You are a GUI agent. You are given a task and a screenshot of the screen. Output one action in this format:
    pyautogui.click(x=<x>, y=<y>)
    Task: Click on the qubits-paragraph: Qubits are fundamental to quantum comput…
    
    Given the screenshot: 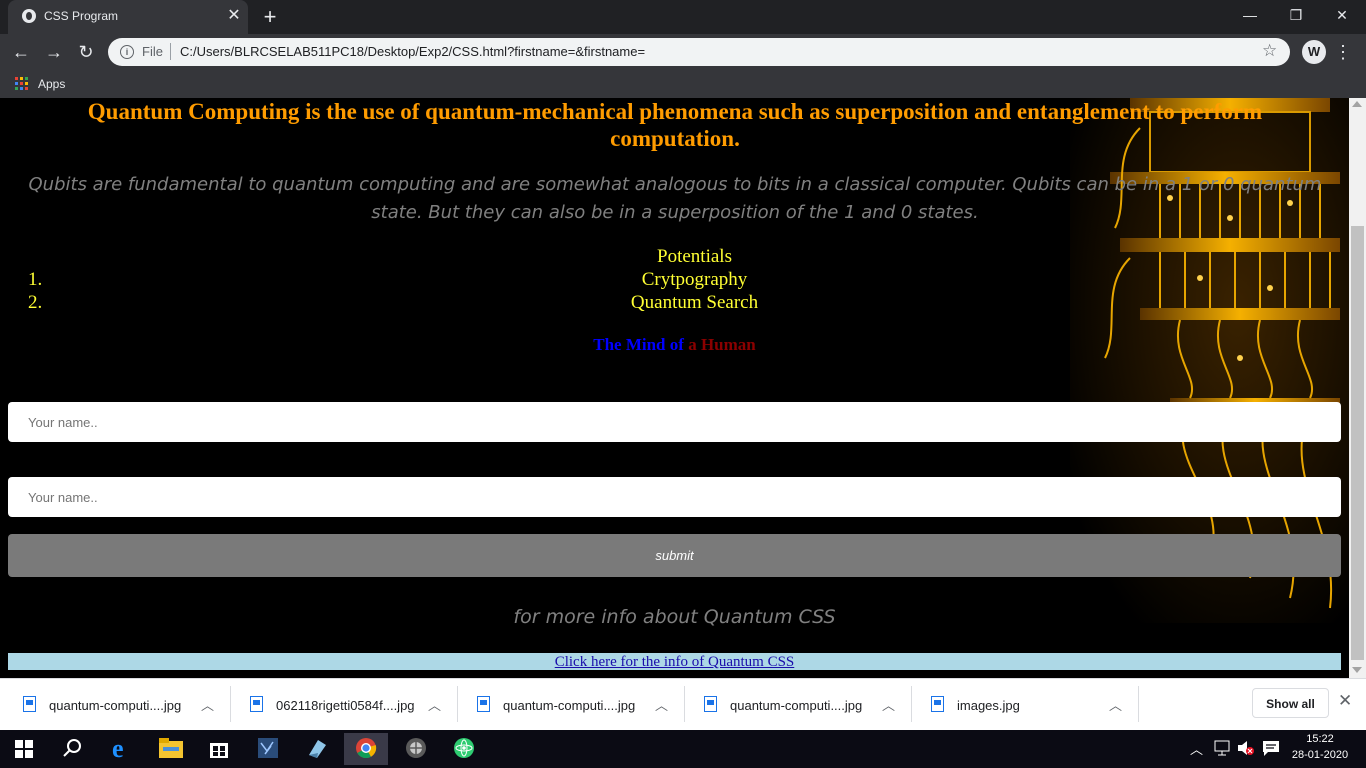 What is the action you would take?
    pyautogui.click(x=675, y=198)
    